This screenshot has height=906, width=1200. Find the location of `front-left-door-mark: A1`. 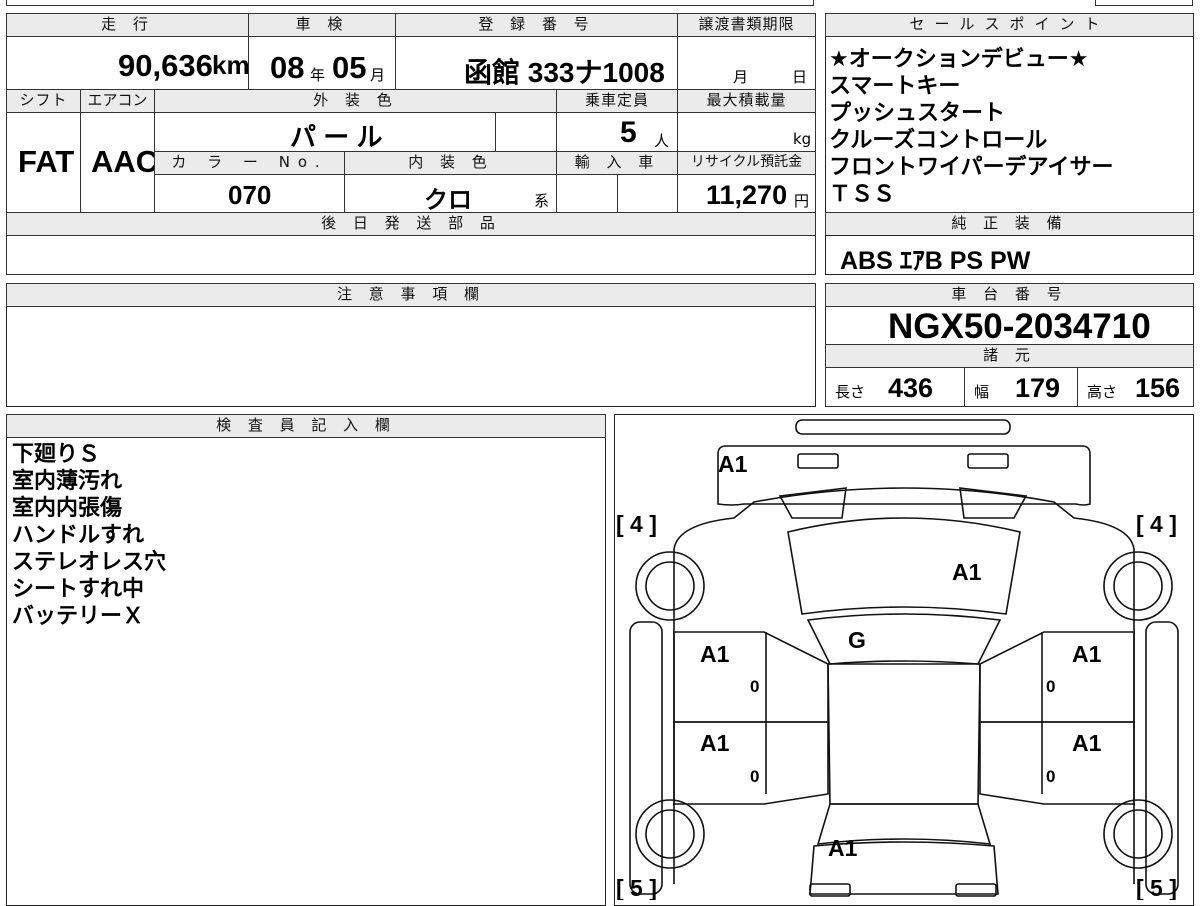

front-left-door-mark: A1 is located at coordinates (715, 654).